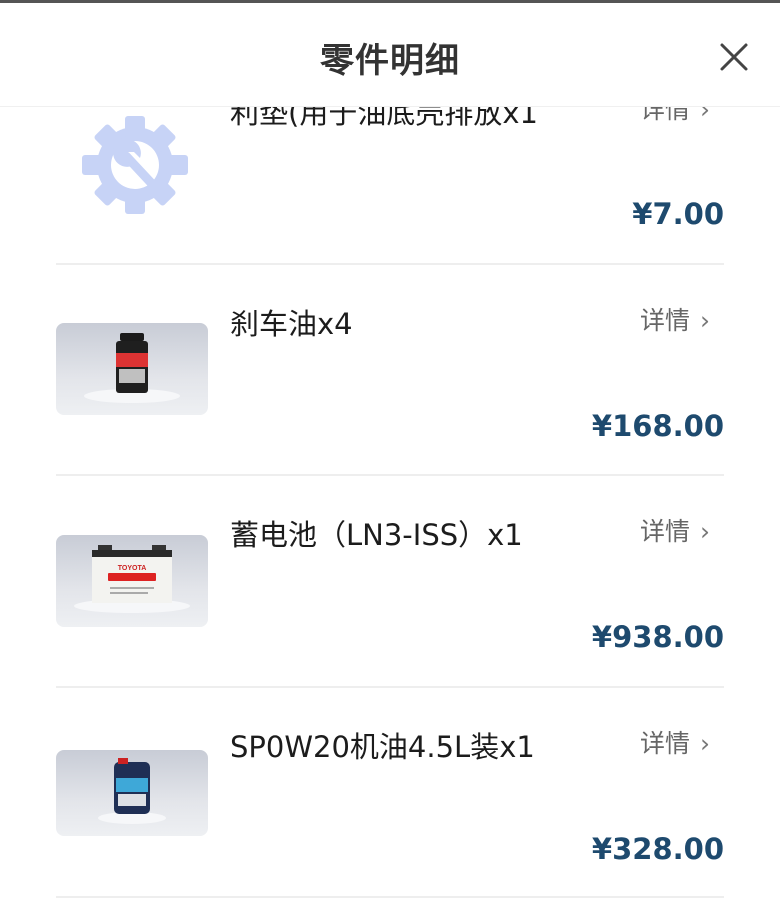  What do you see at coordinates (657, 849) in the screenshot?
I see `item-price: ¥328.00` at bounding box center [657, 849].